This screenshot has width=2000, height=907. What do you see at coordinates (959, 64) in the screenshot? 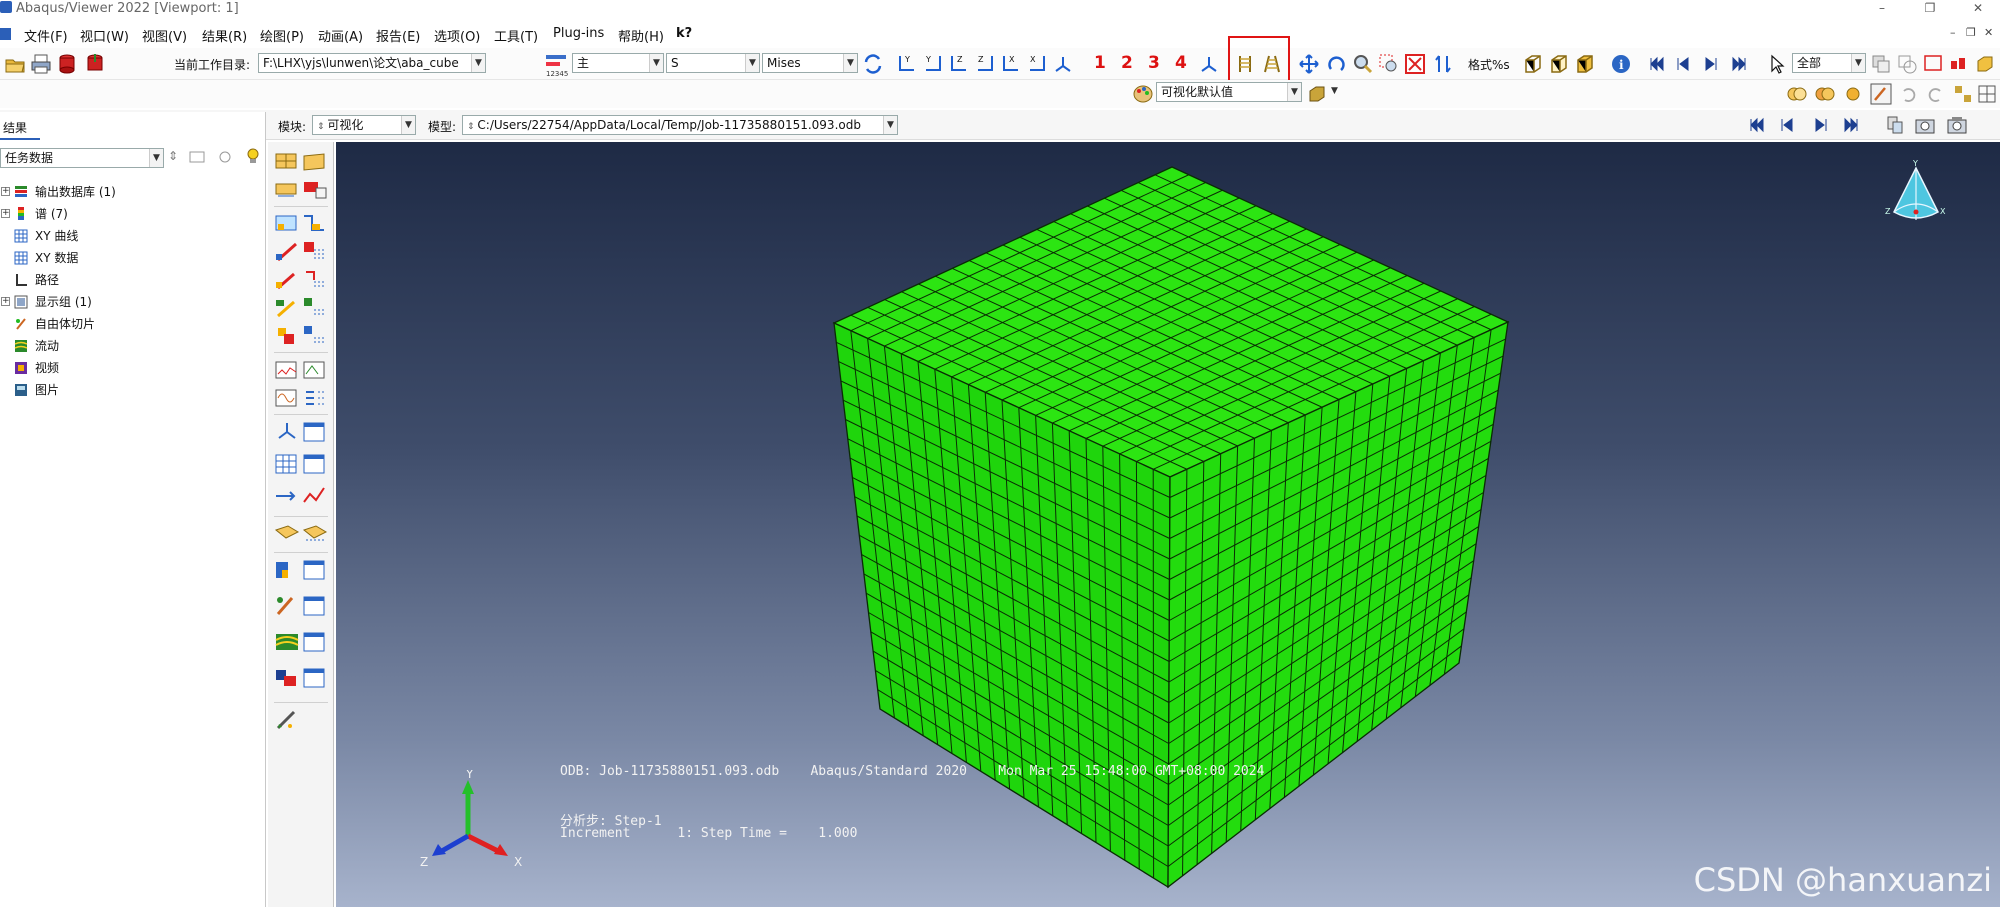
I see `view-top-icon: Z` at bounding box center [959, 64].